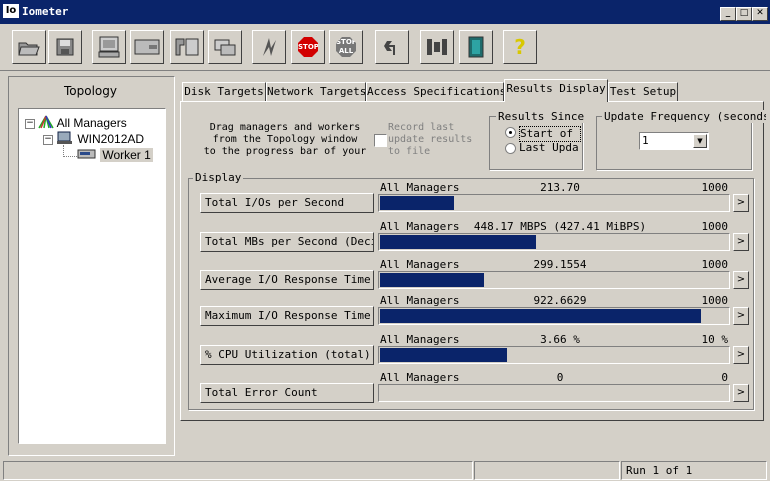 This screenshot has width=770, height=481. Describe the element at coordinates (316, 91) in the screenshot. I see `tab-network-targets: Network Targets` at that location.